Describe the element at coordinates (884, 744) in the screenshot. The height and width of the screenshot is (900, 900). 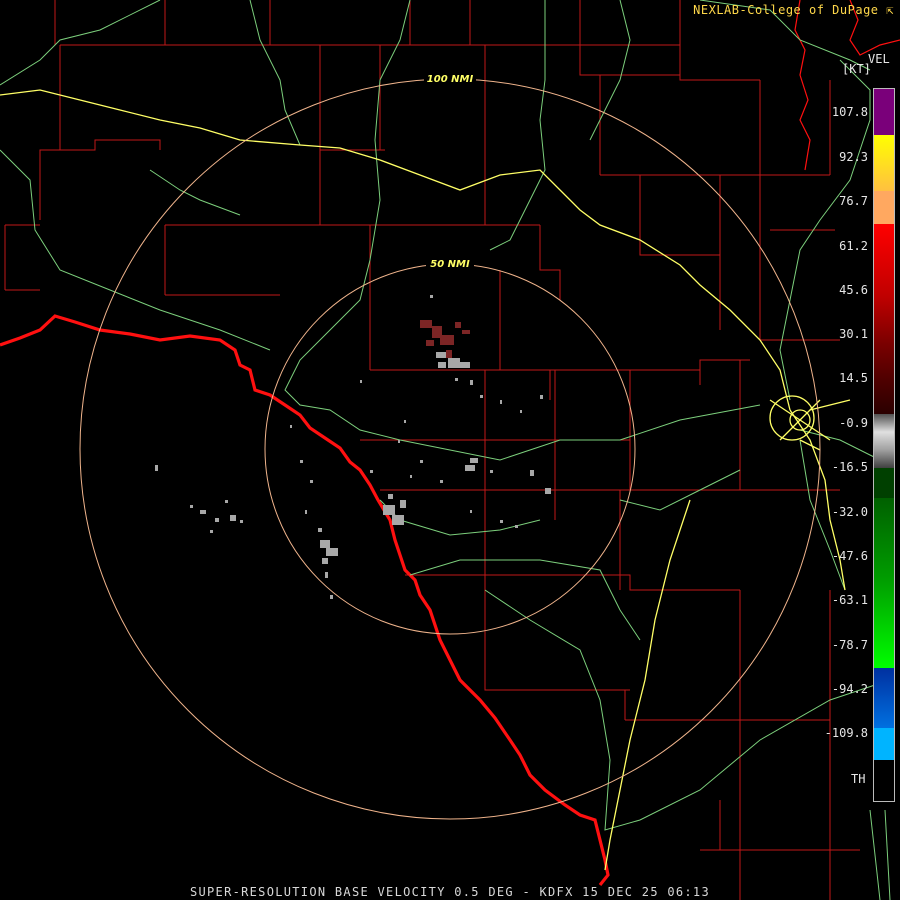
I see `colorbar-light-blue` at that location.